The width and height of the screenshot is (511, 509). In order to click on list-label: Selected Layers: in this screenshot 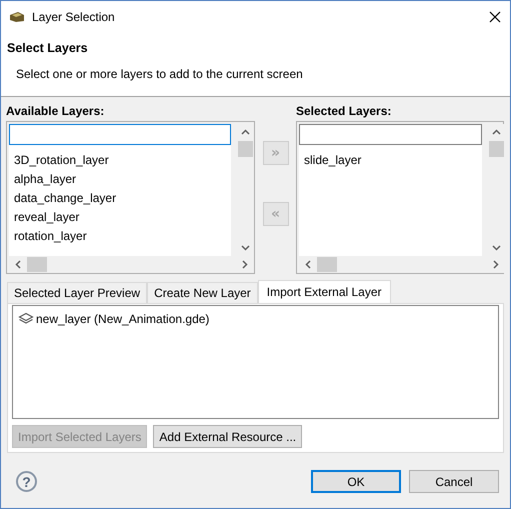, I will do `click(344, 111)`.